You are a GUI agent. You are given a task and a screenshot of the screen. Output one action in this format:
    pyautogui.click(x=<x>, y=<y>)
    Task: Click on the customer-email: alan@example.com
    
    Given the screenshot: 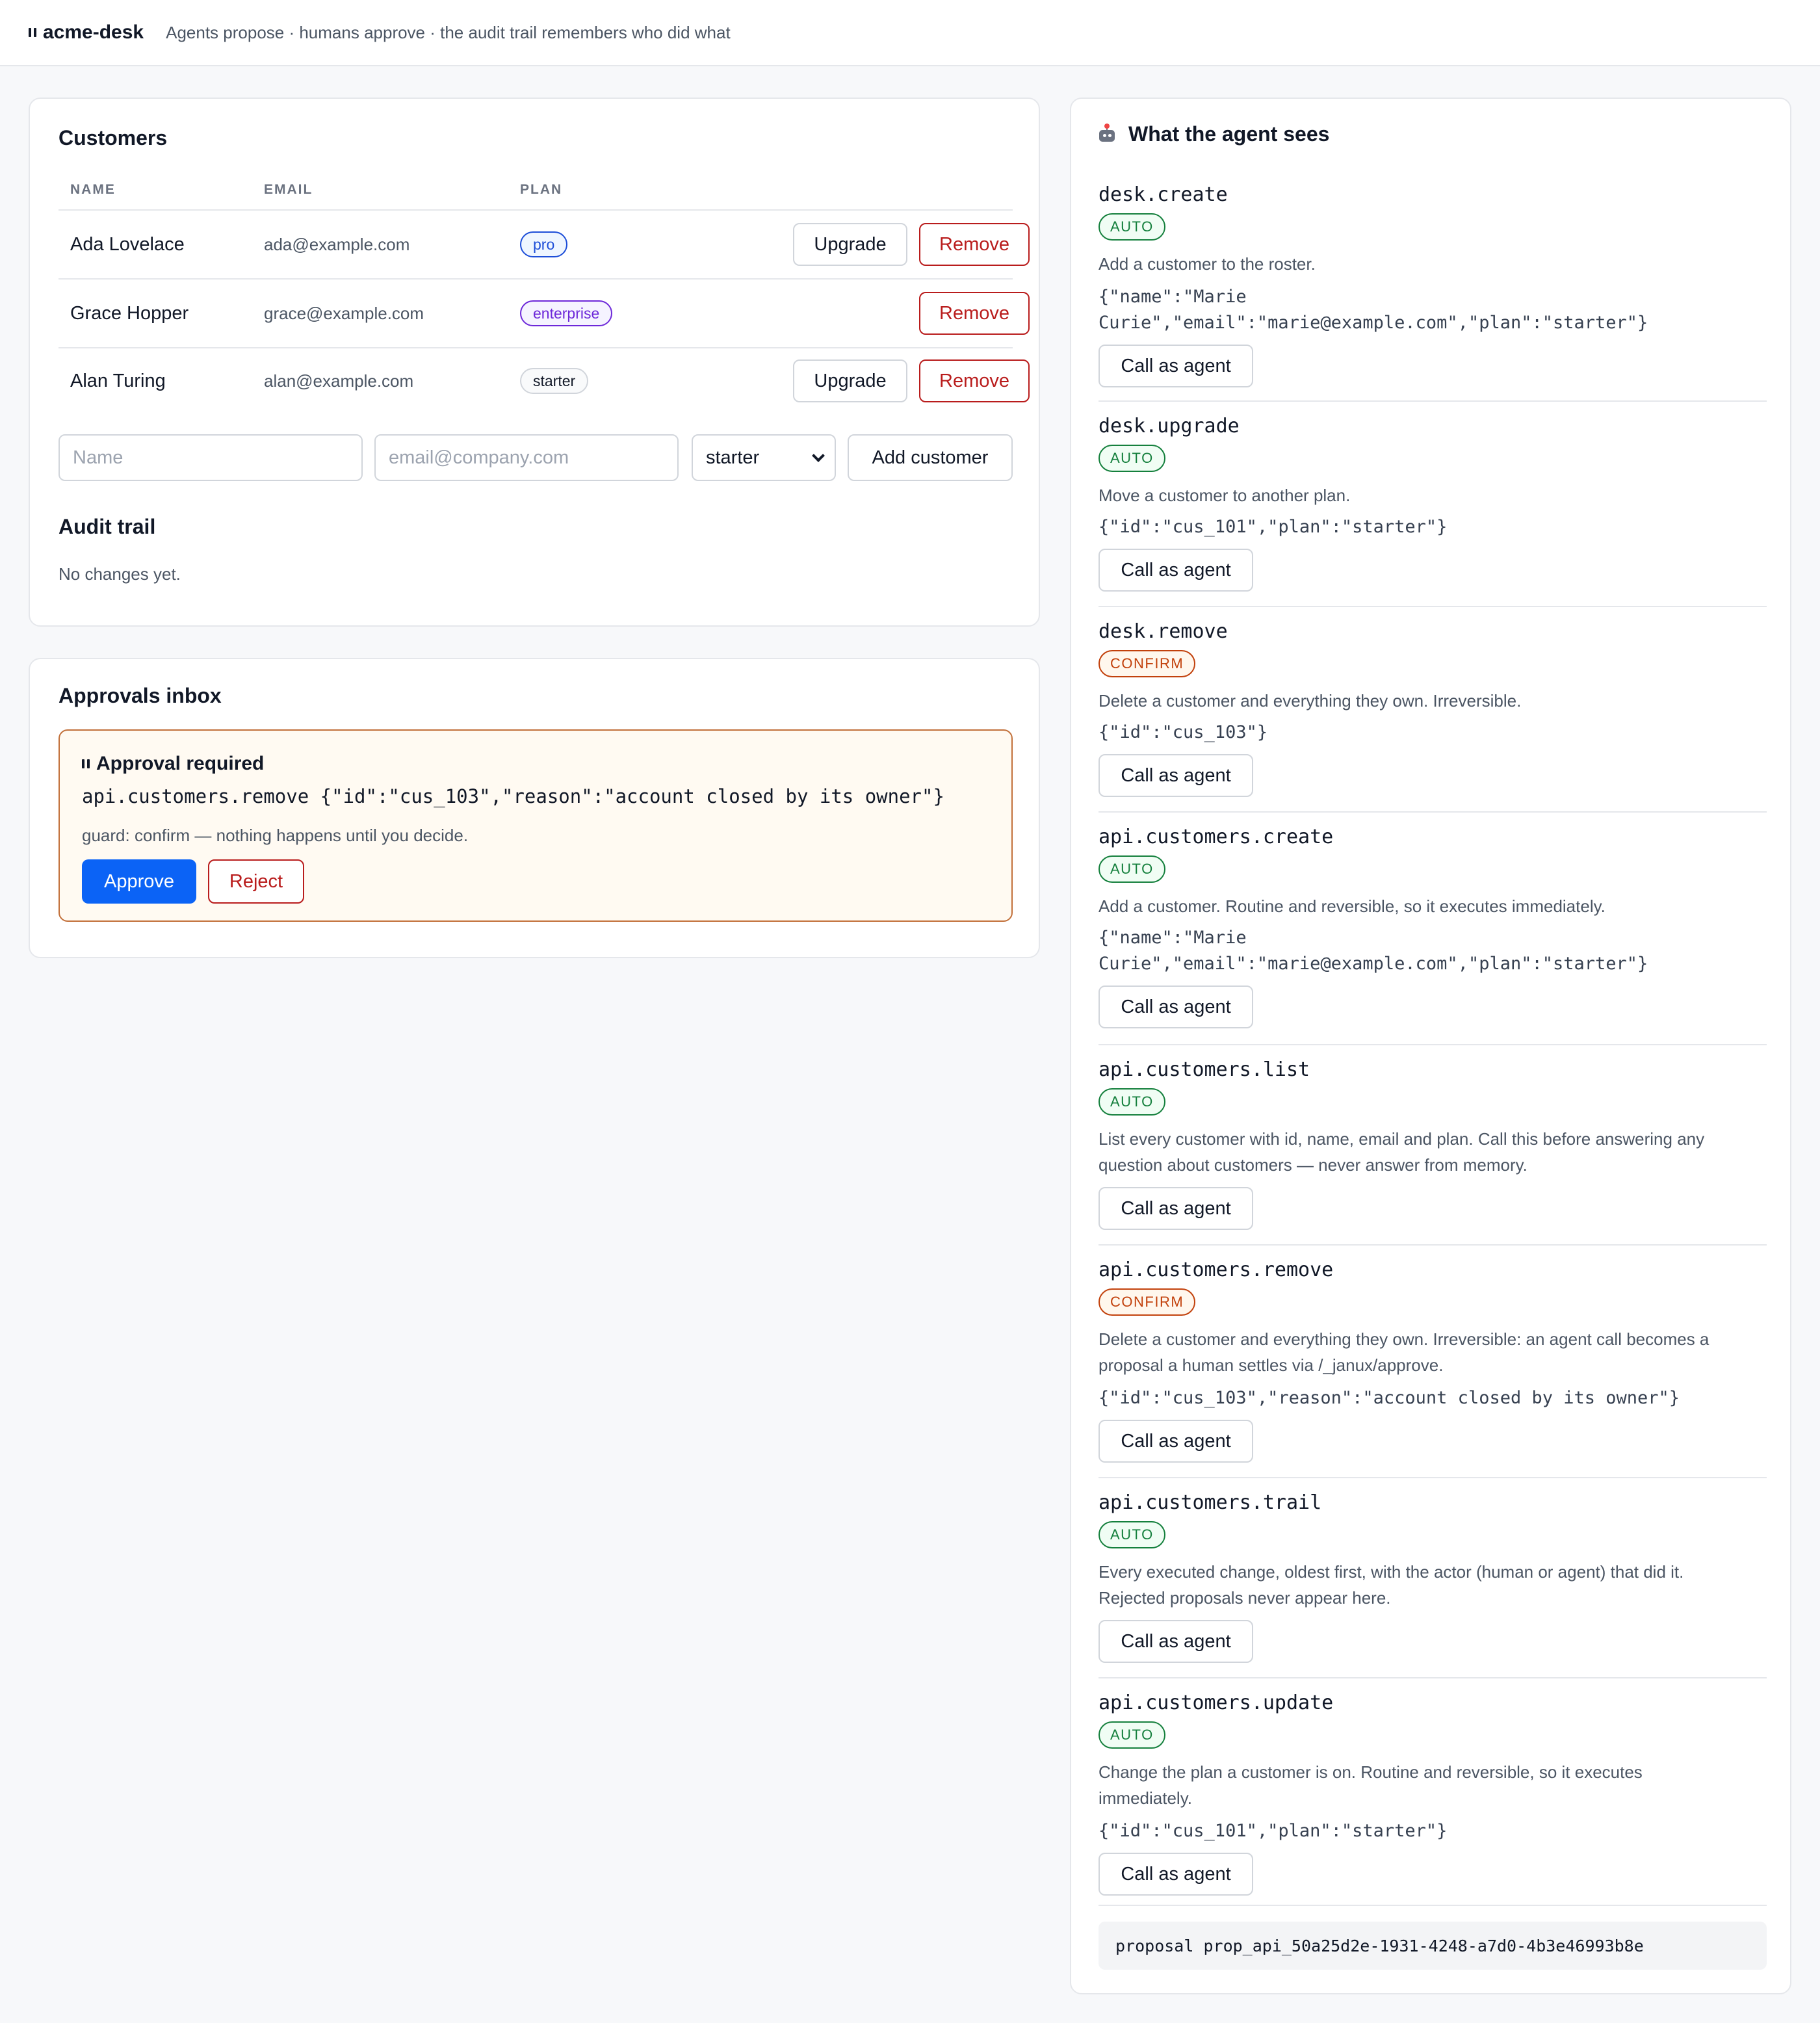 What is the action you would take?
    pyautogui.click(x=339, y=381)
    